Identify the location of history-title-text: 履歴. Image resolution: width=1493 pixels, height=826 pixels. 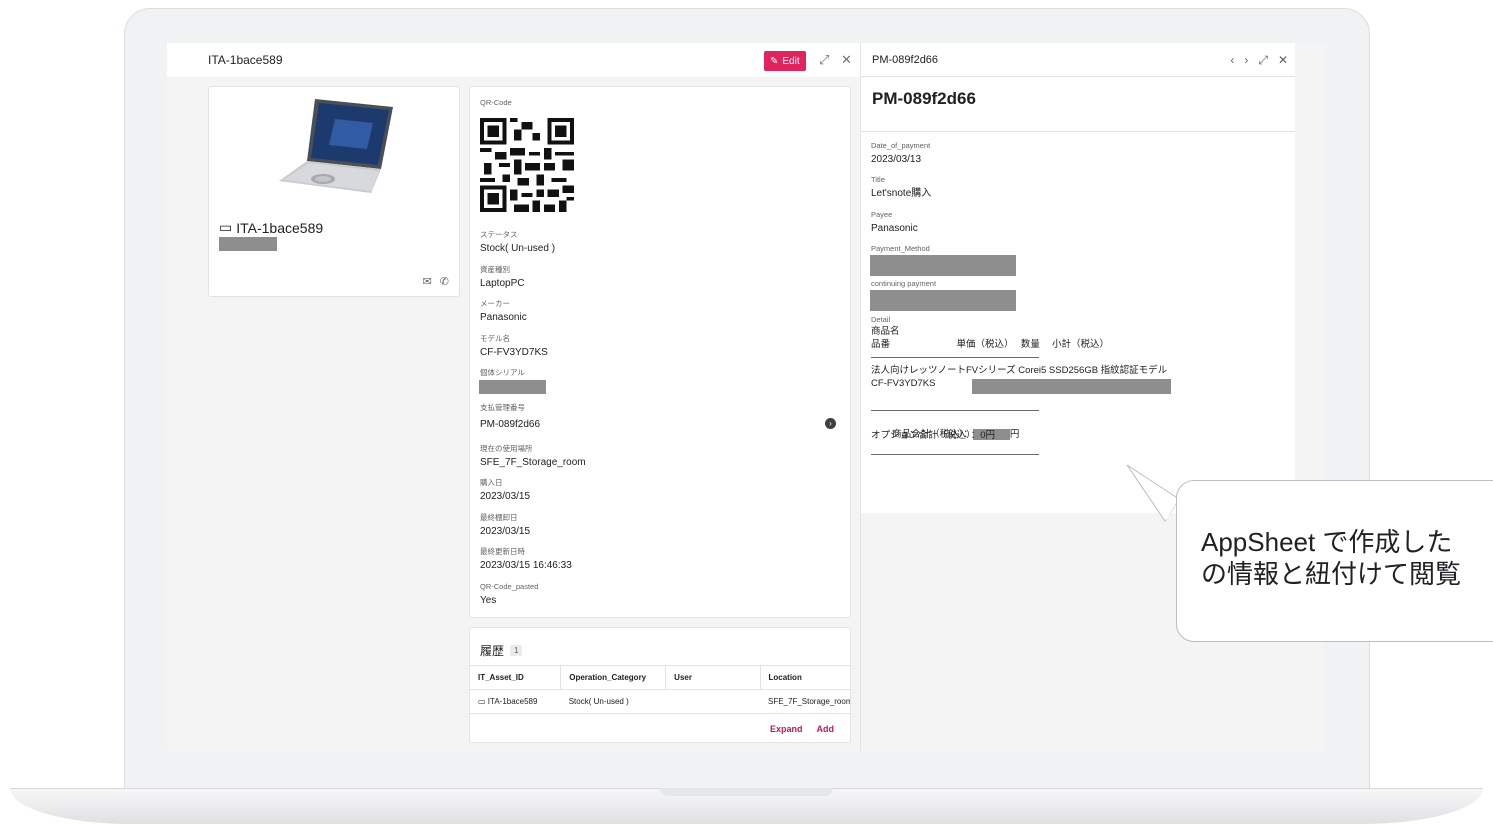
(492, 651).